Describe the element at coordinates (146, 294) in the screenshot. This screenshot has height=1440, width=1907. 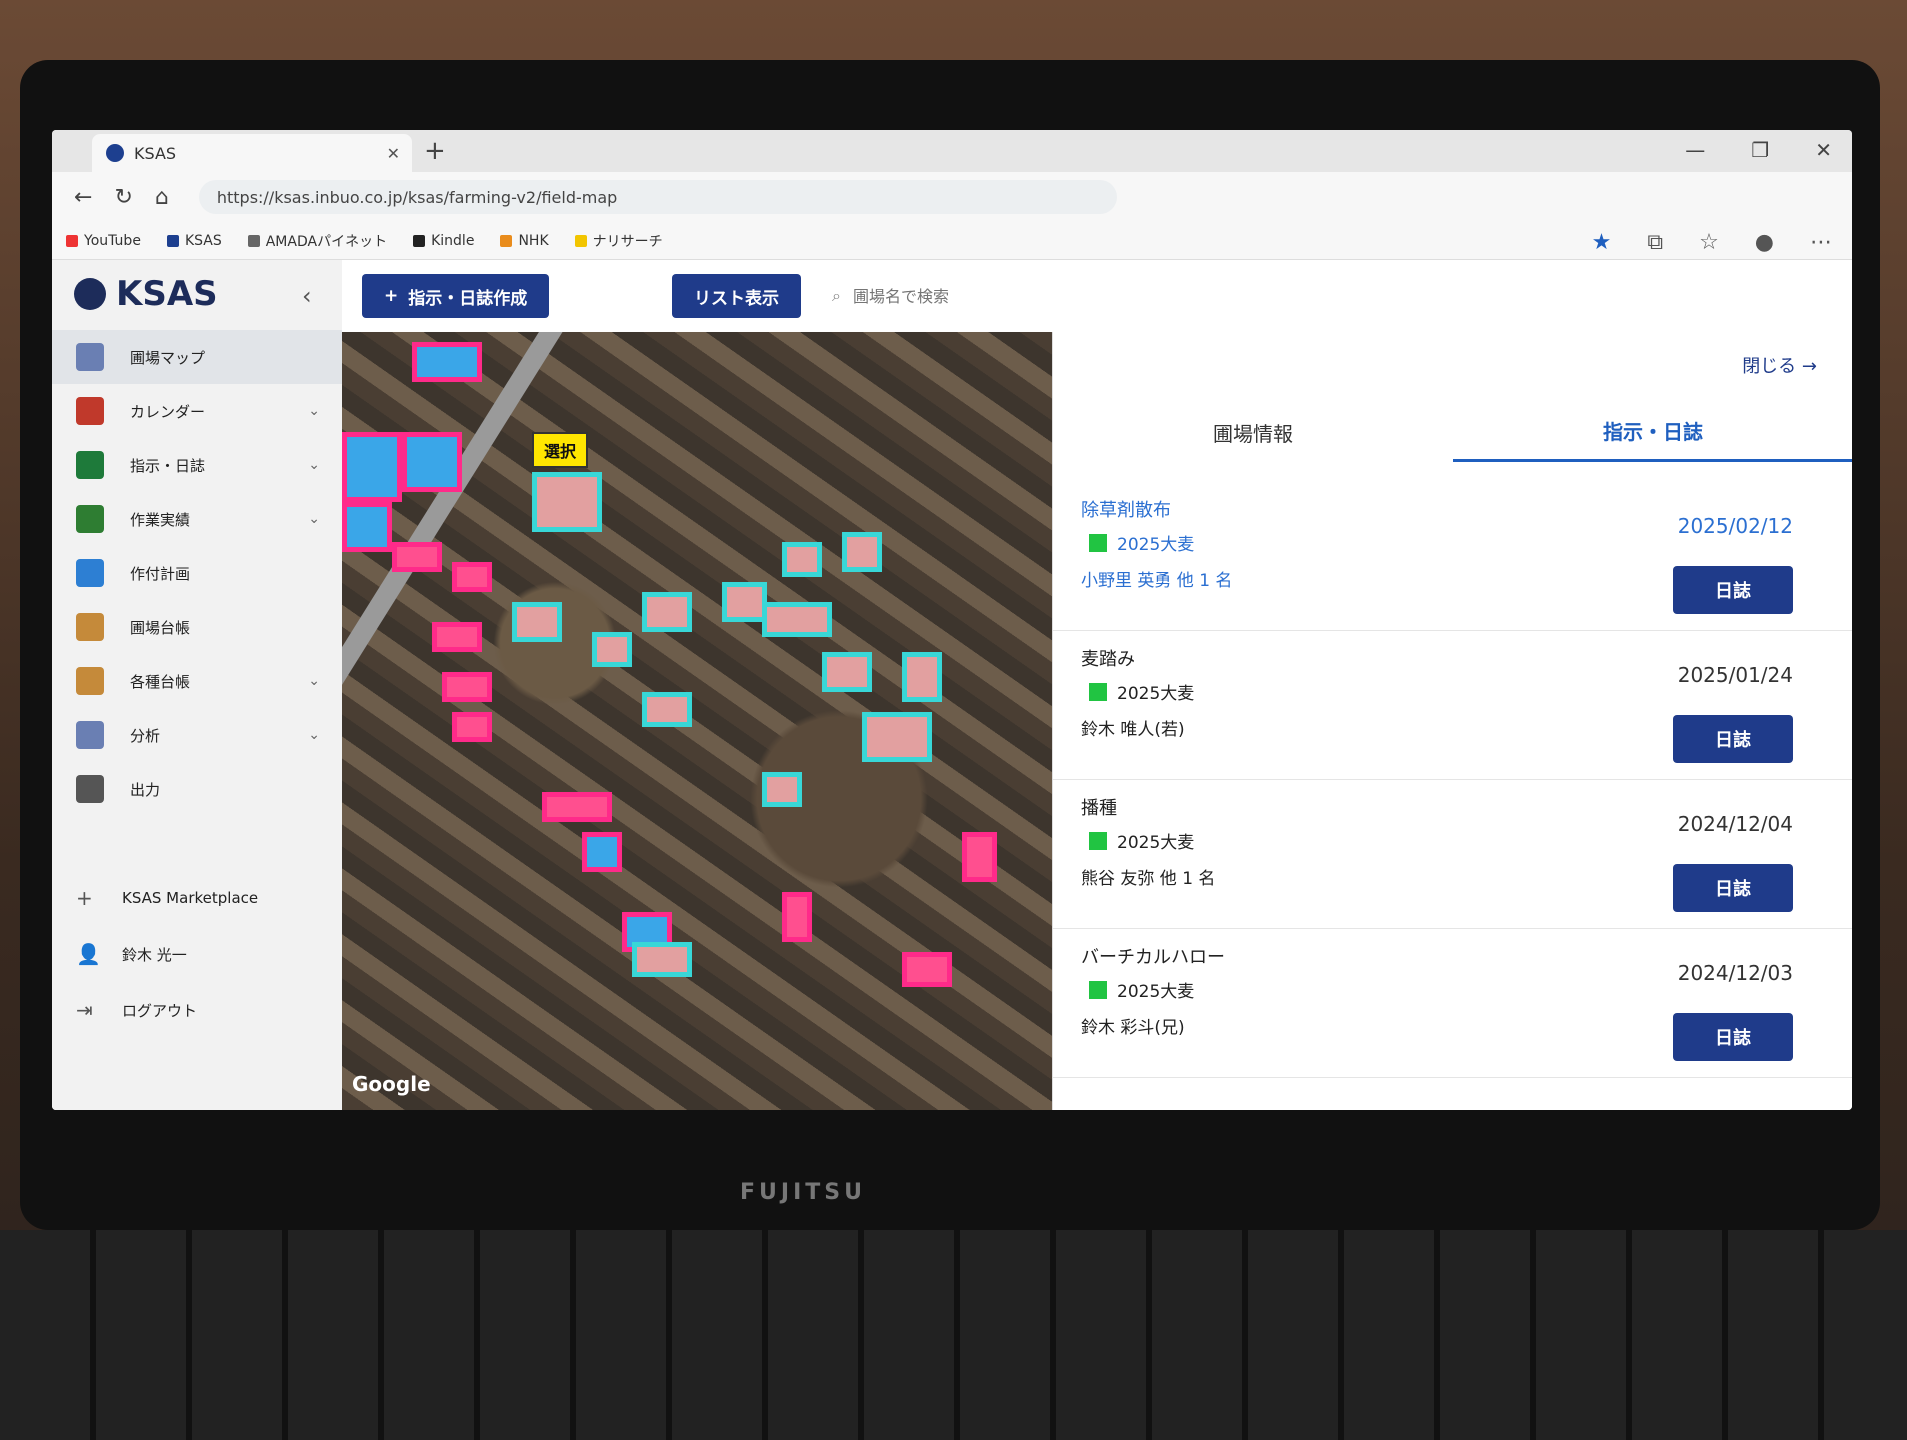
I see `ksas-logo: KSAS` at that location.